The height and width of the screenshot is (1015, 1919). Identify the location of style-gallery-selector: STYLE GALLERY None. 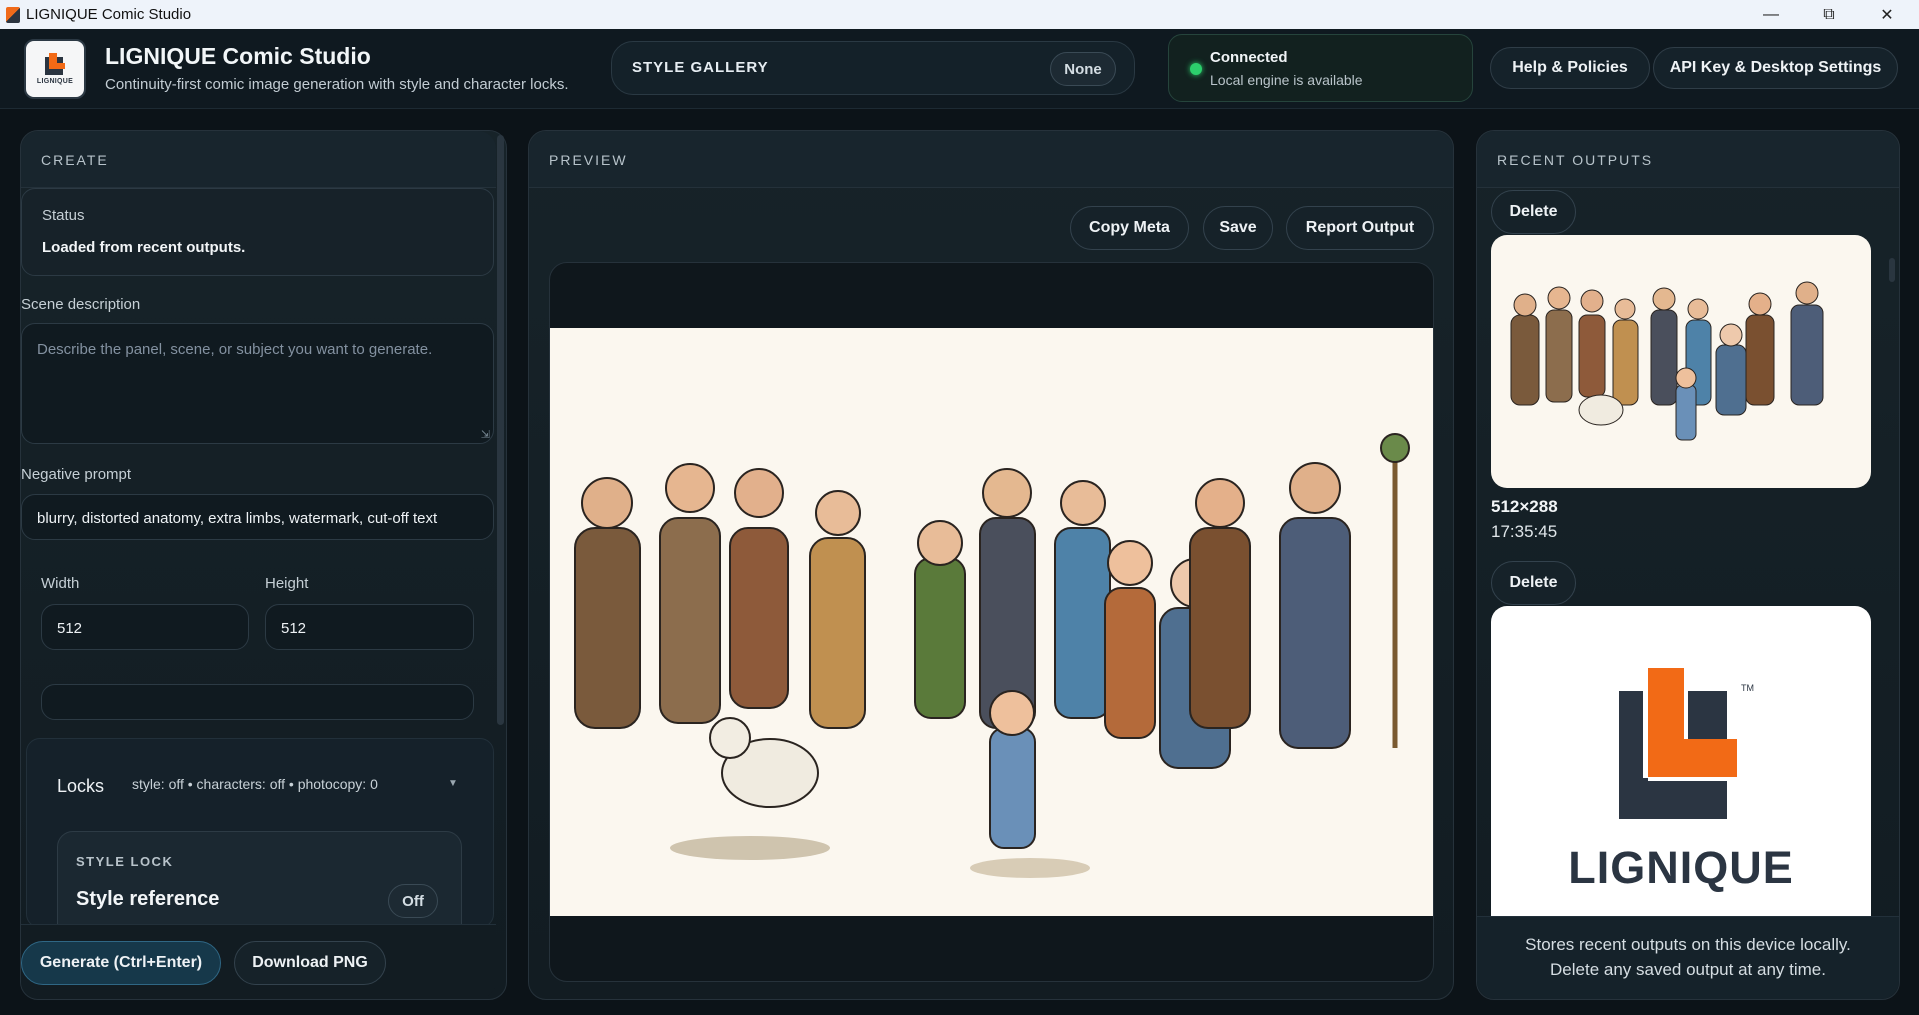
(873, 68).